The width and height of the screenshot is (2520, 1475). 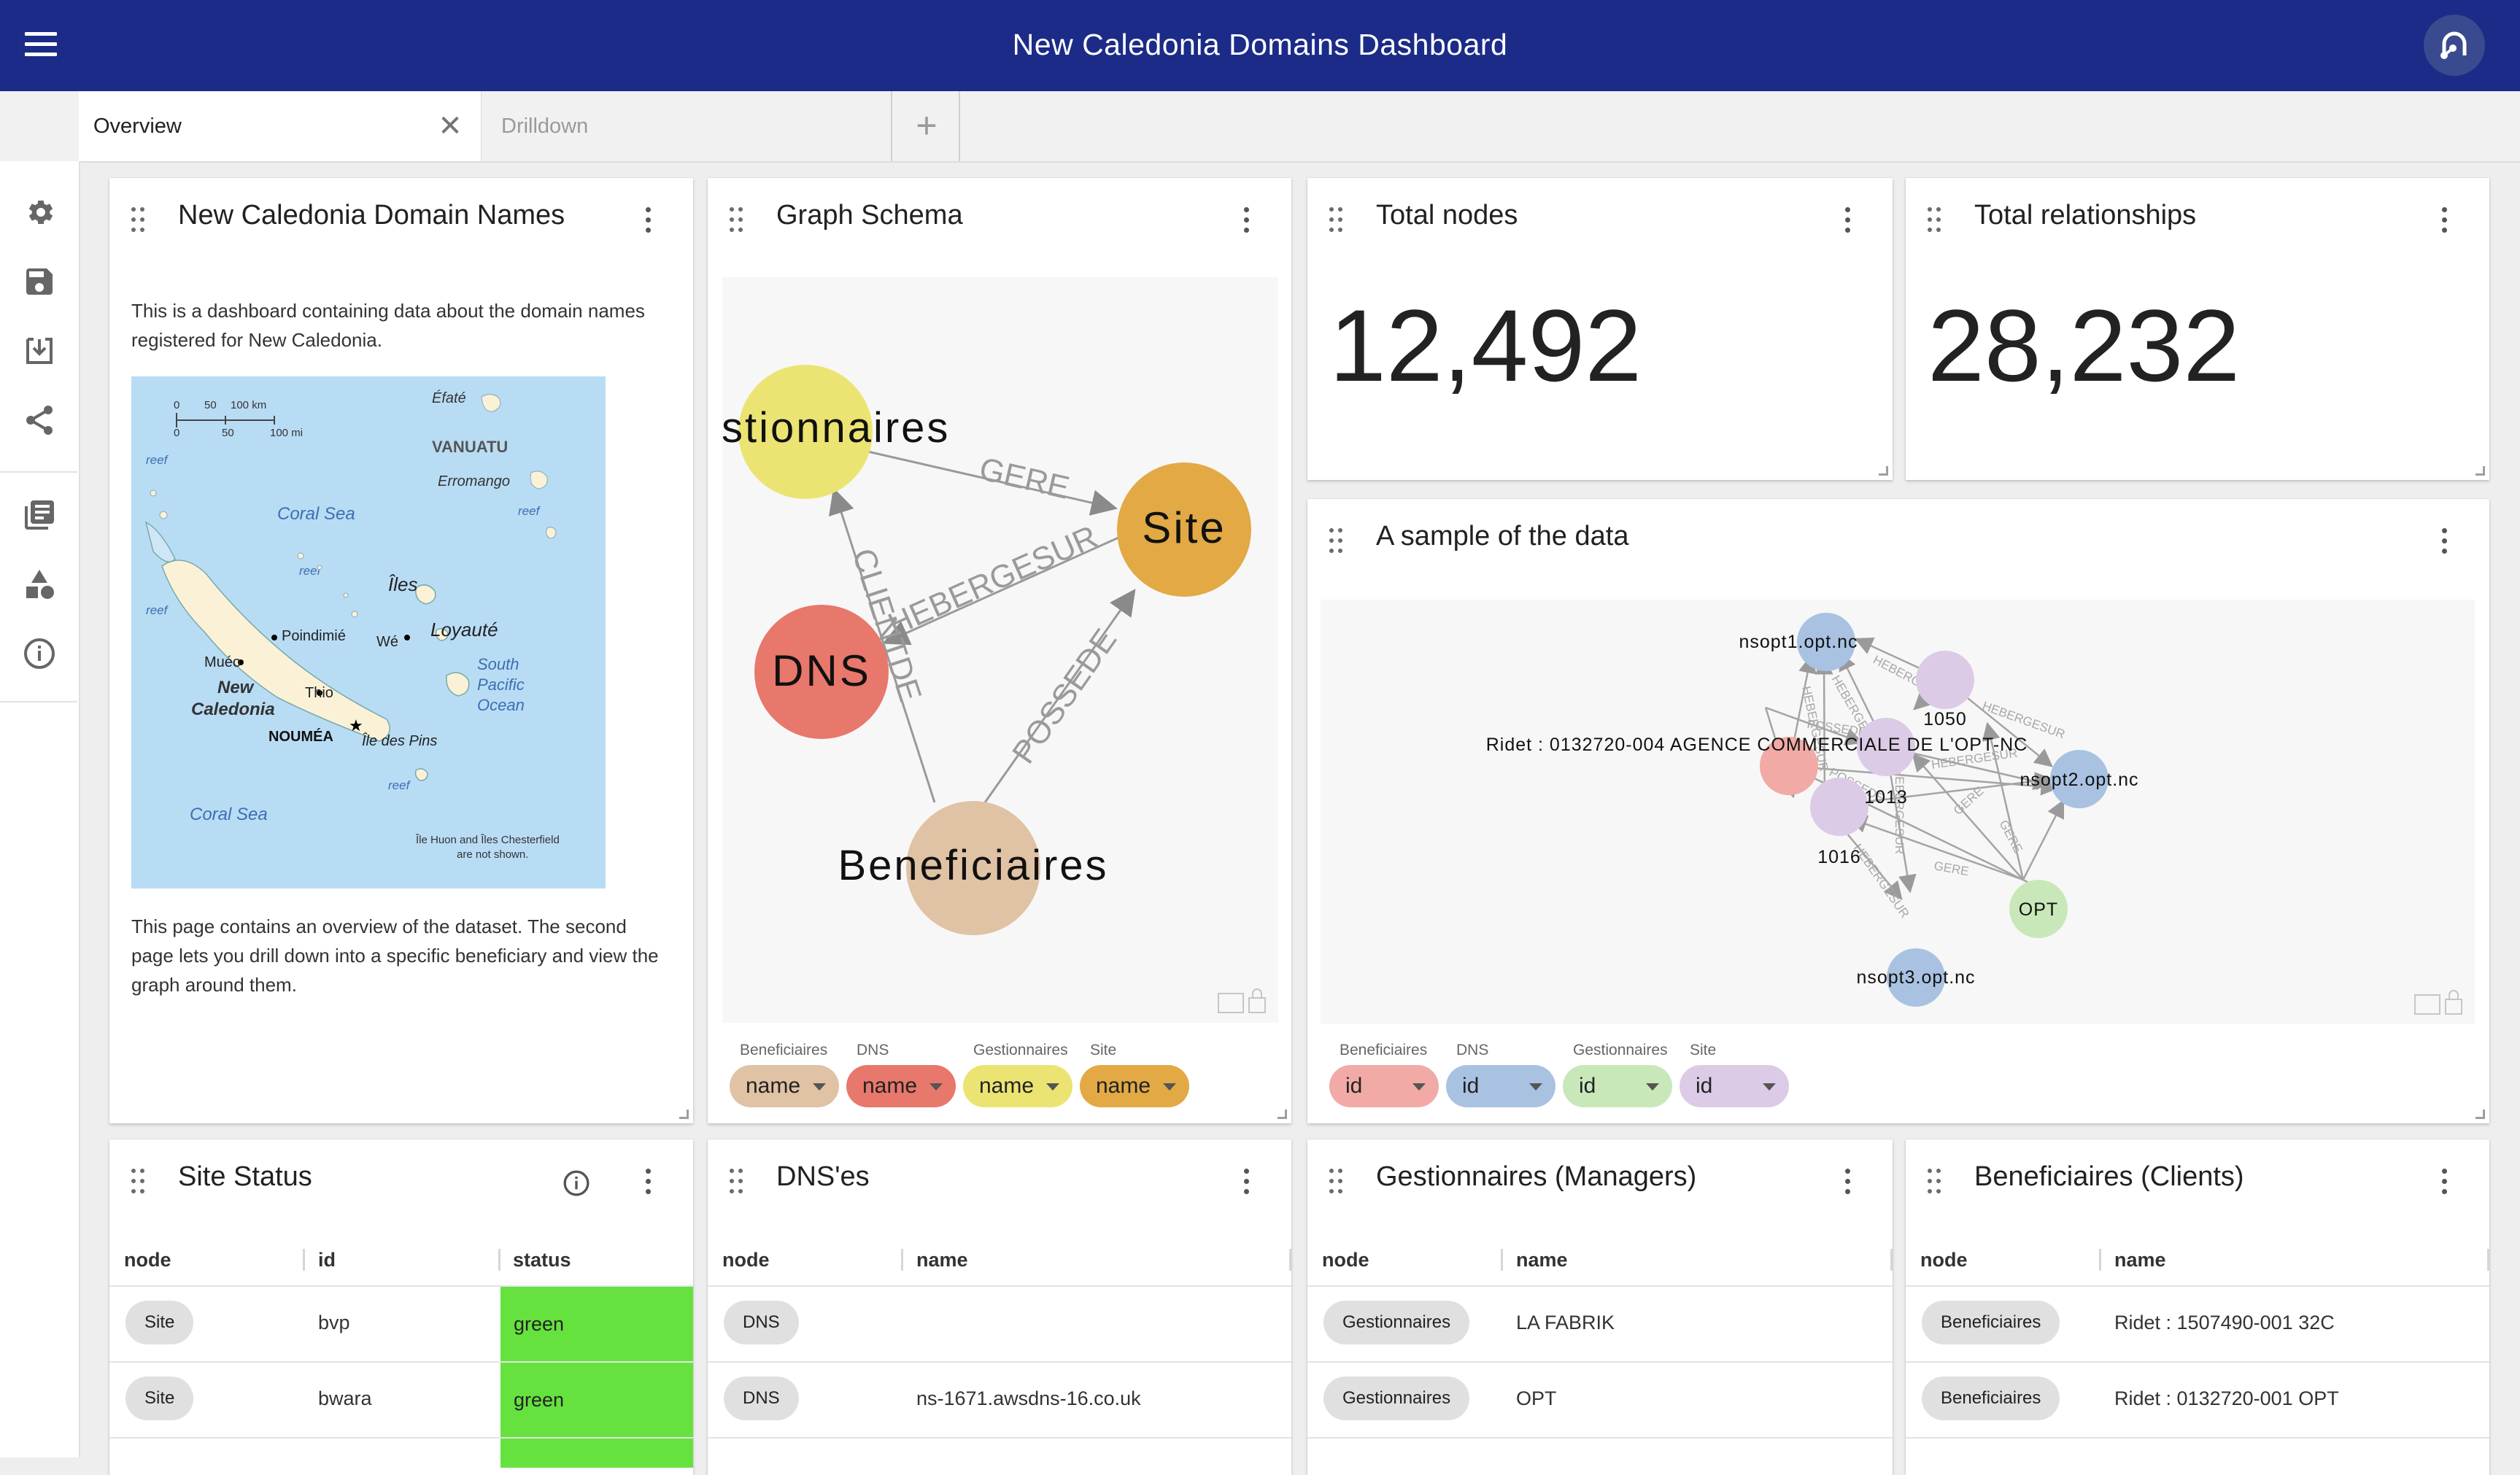 I want to click on table-cell: Ridet : 1507490-001 32C, so click(x=2224, y=1322).